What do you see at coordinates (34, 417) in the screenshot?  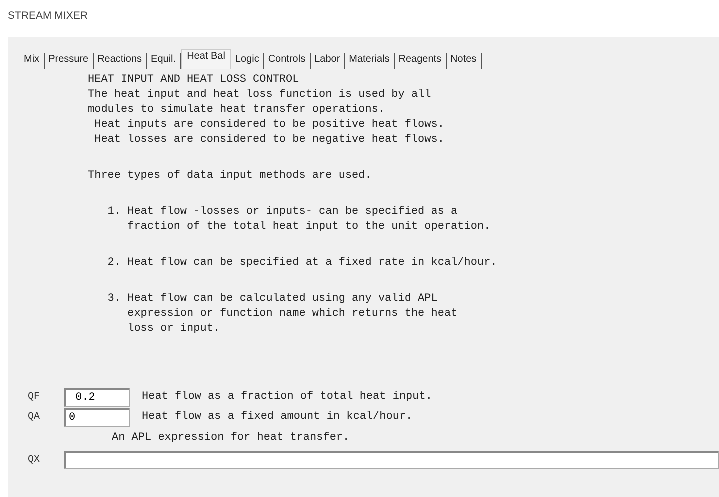 I see `field-label: QA` at bounding box center [34, 417].